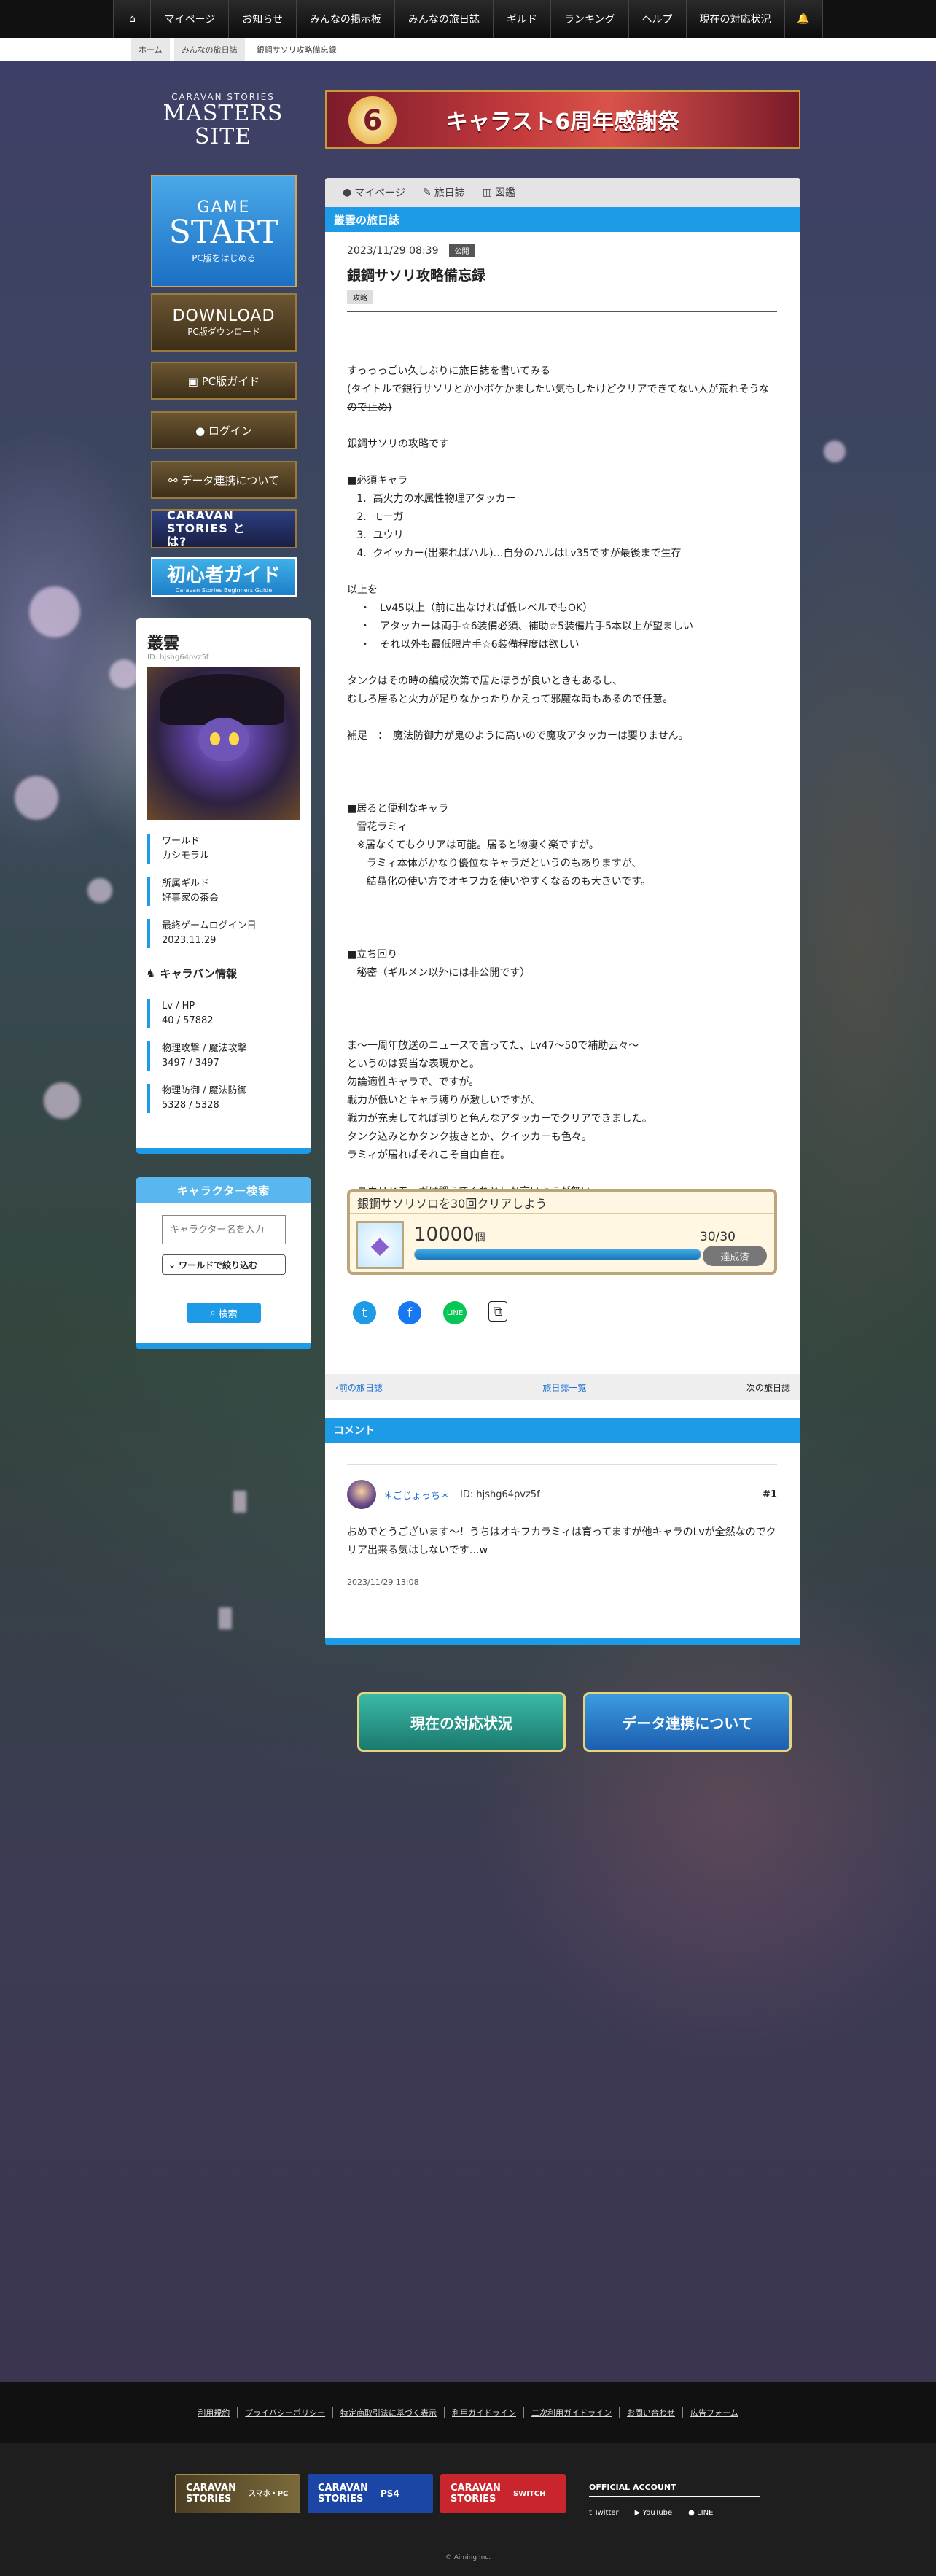 The image size is (936, 2576). What do you see at coordinates (375, 535) in the screenshot?
I see `article-line: 3. ユウリ` at bounding box center [375, 535].